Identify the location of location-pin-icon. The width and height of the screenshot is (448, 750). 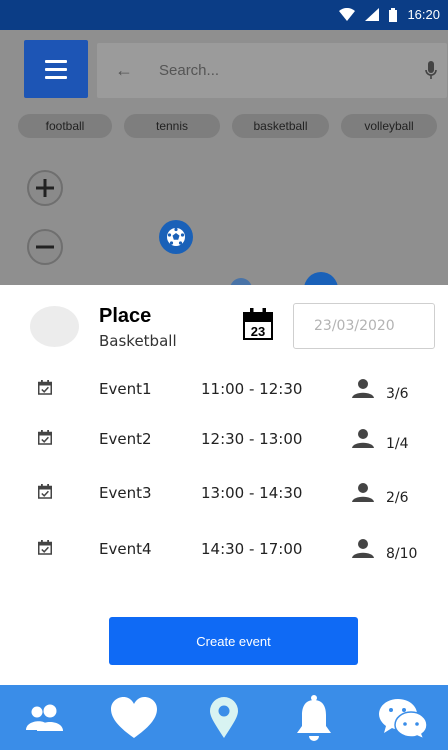
(223, 717).